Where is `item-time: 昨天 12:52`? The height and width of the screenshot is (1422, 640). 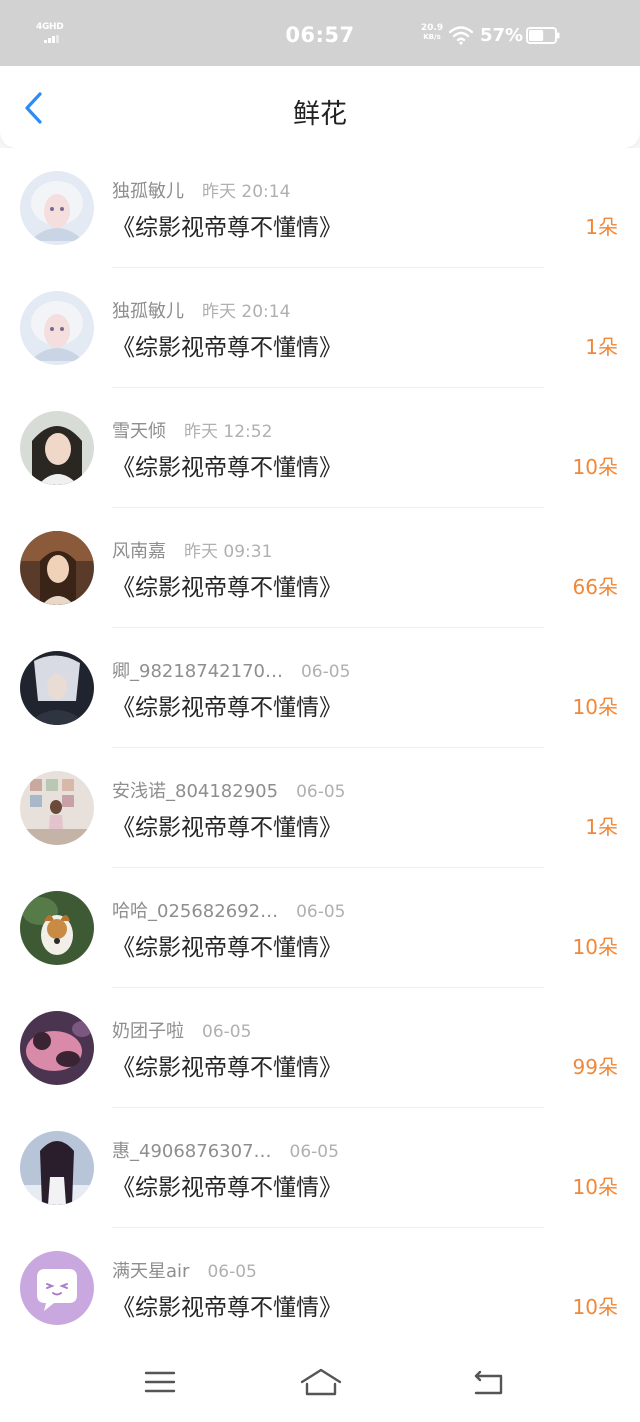
item-time: 昨天 12:52 is located at coordinates (228, 432).